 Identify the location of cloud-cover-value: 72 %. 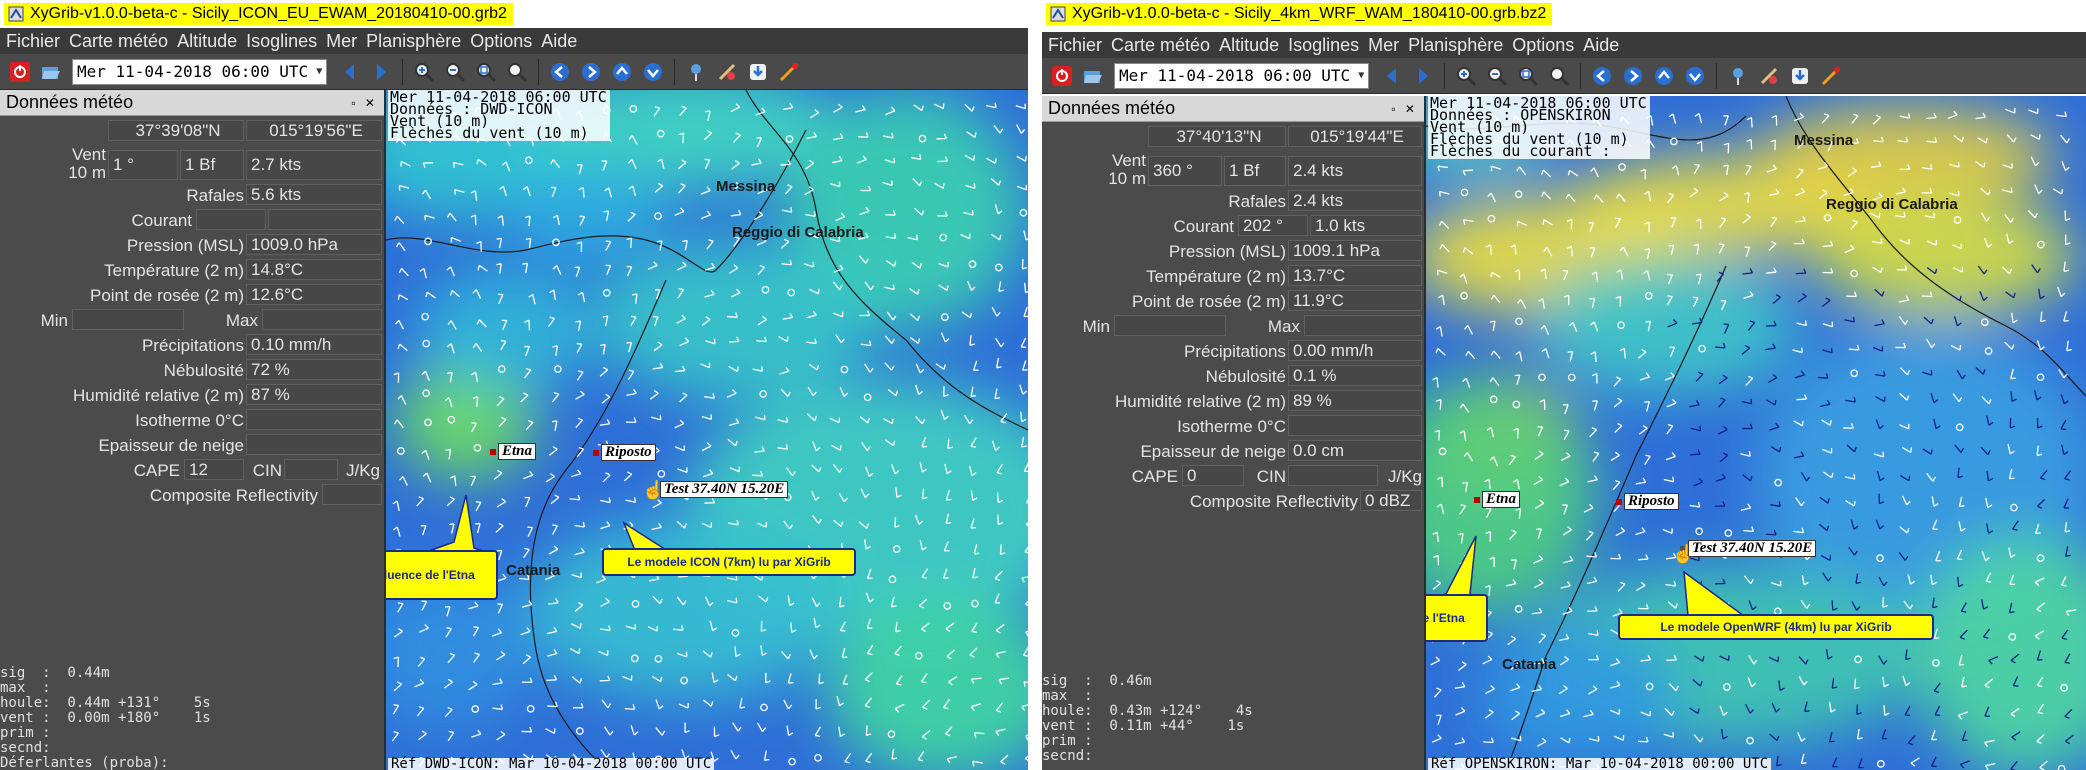
(314, 369).